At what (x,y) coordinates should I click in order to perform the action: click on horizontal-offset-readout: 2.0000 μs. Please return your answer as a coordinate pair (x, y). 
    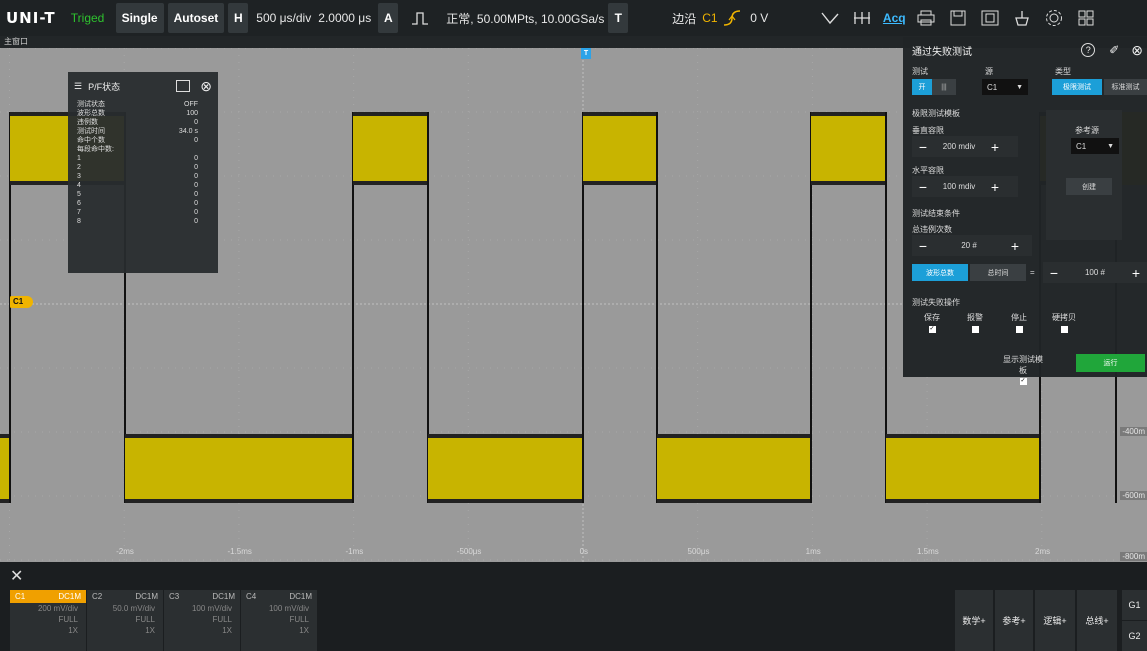
    Looking at the image, I should click on (344, 18).